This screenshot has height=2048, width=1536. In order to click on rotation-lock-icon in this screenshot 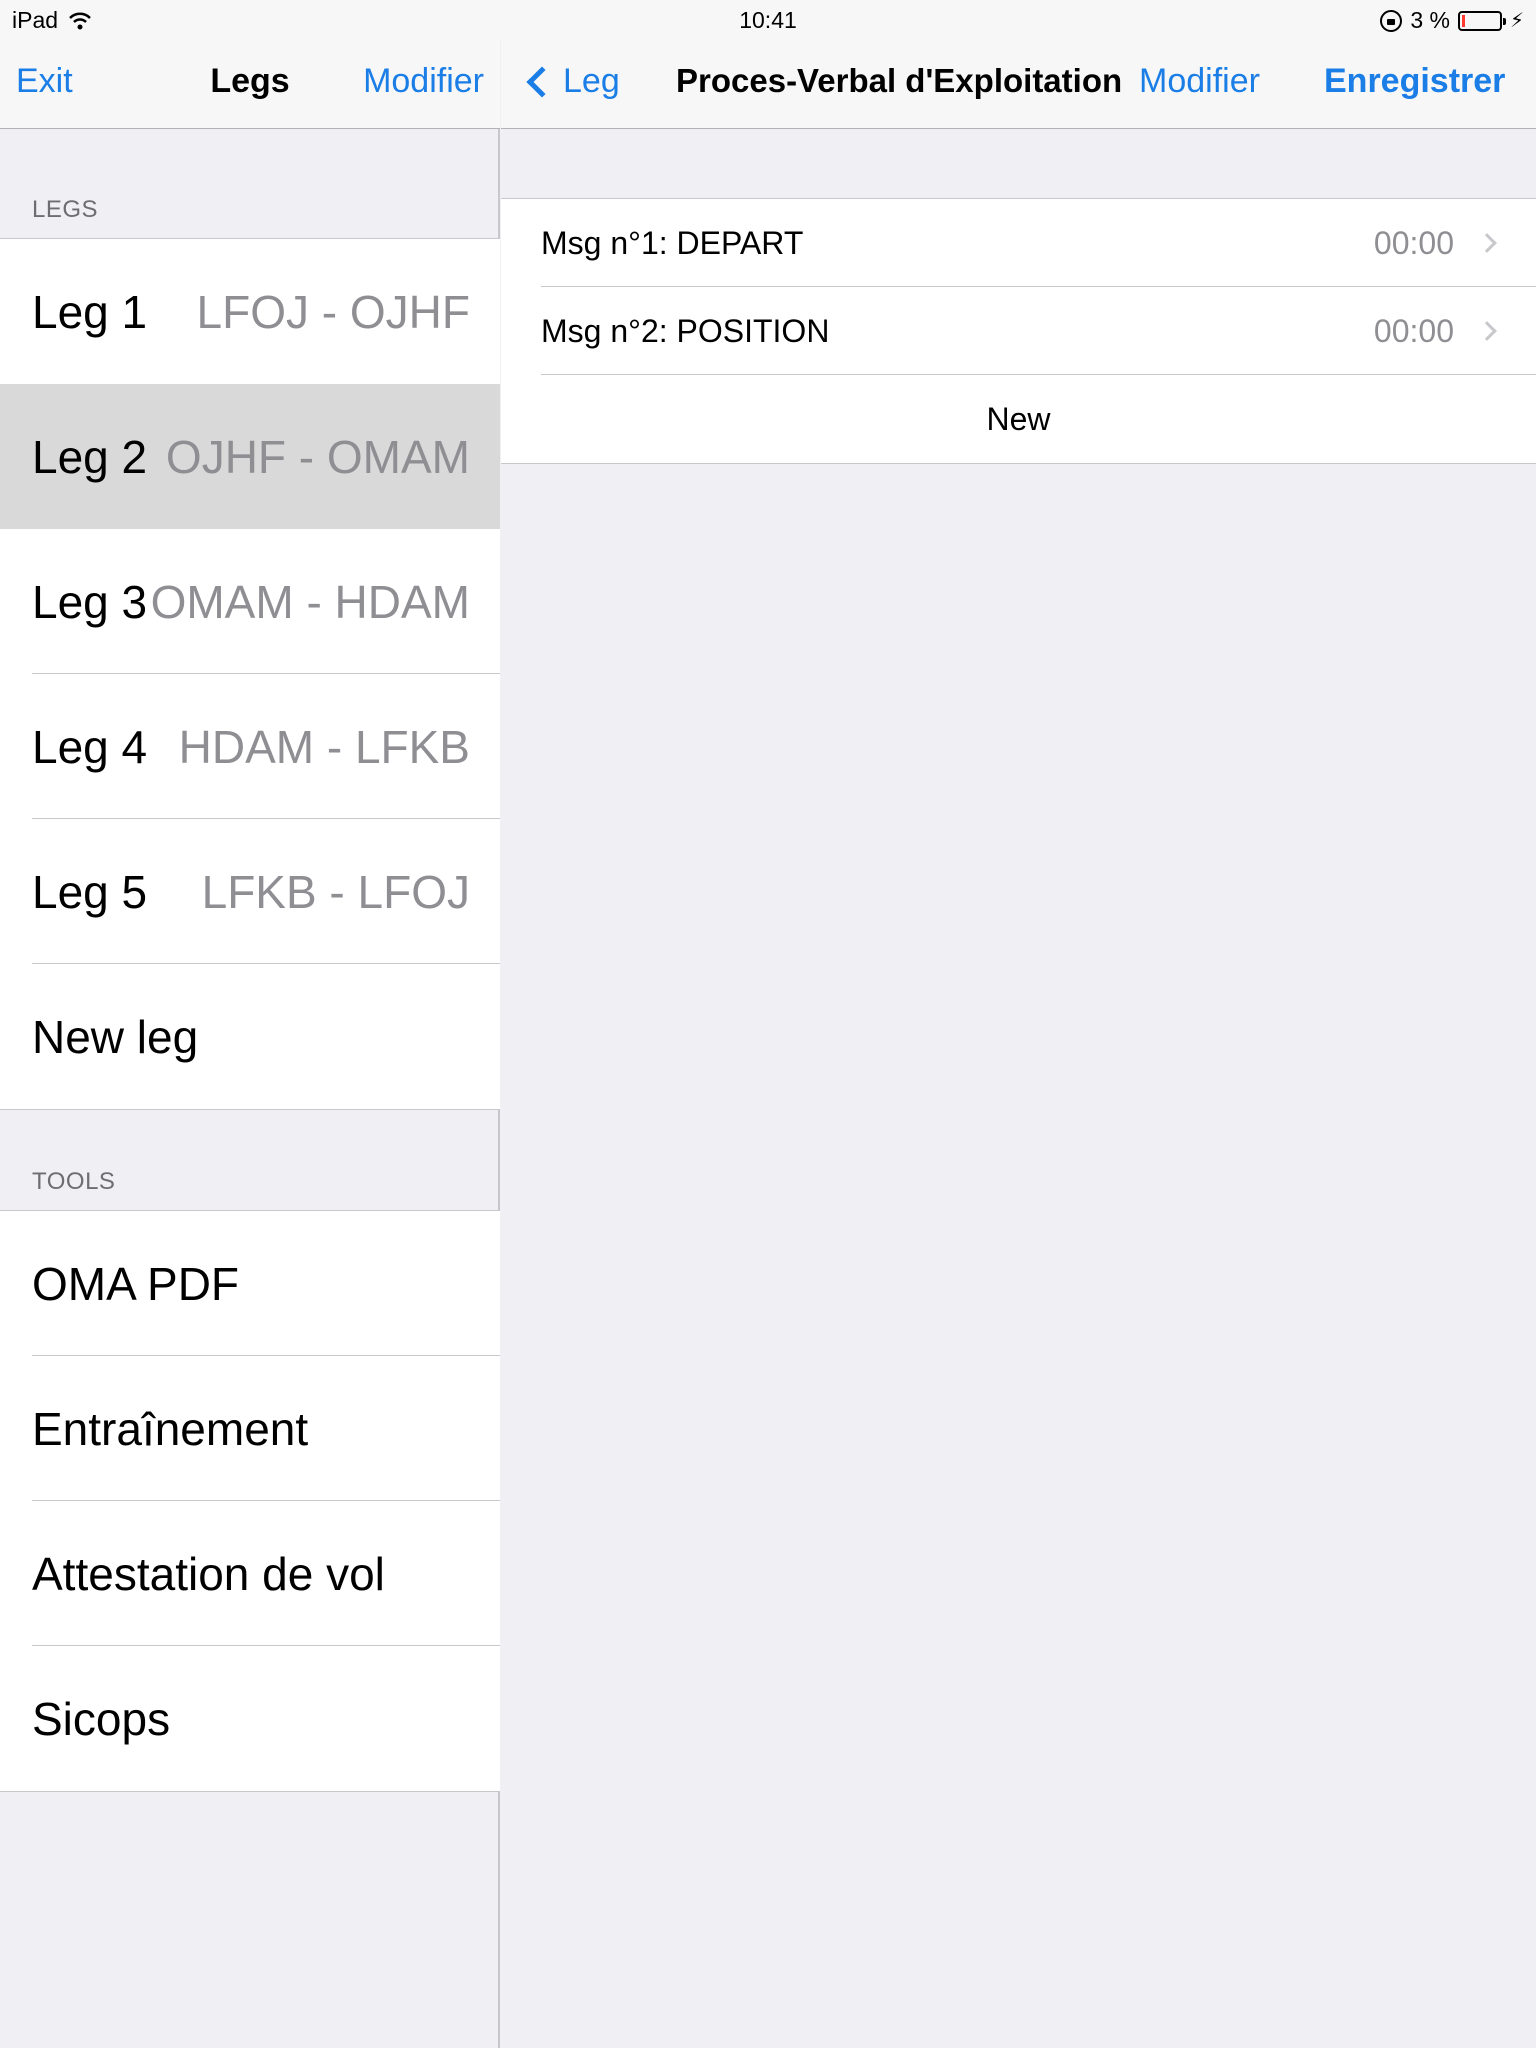, I will do `click(1391, 20)`.